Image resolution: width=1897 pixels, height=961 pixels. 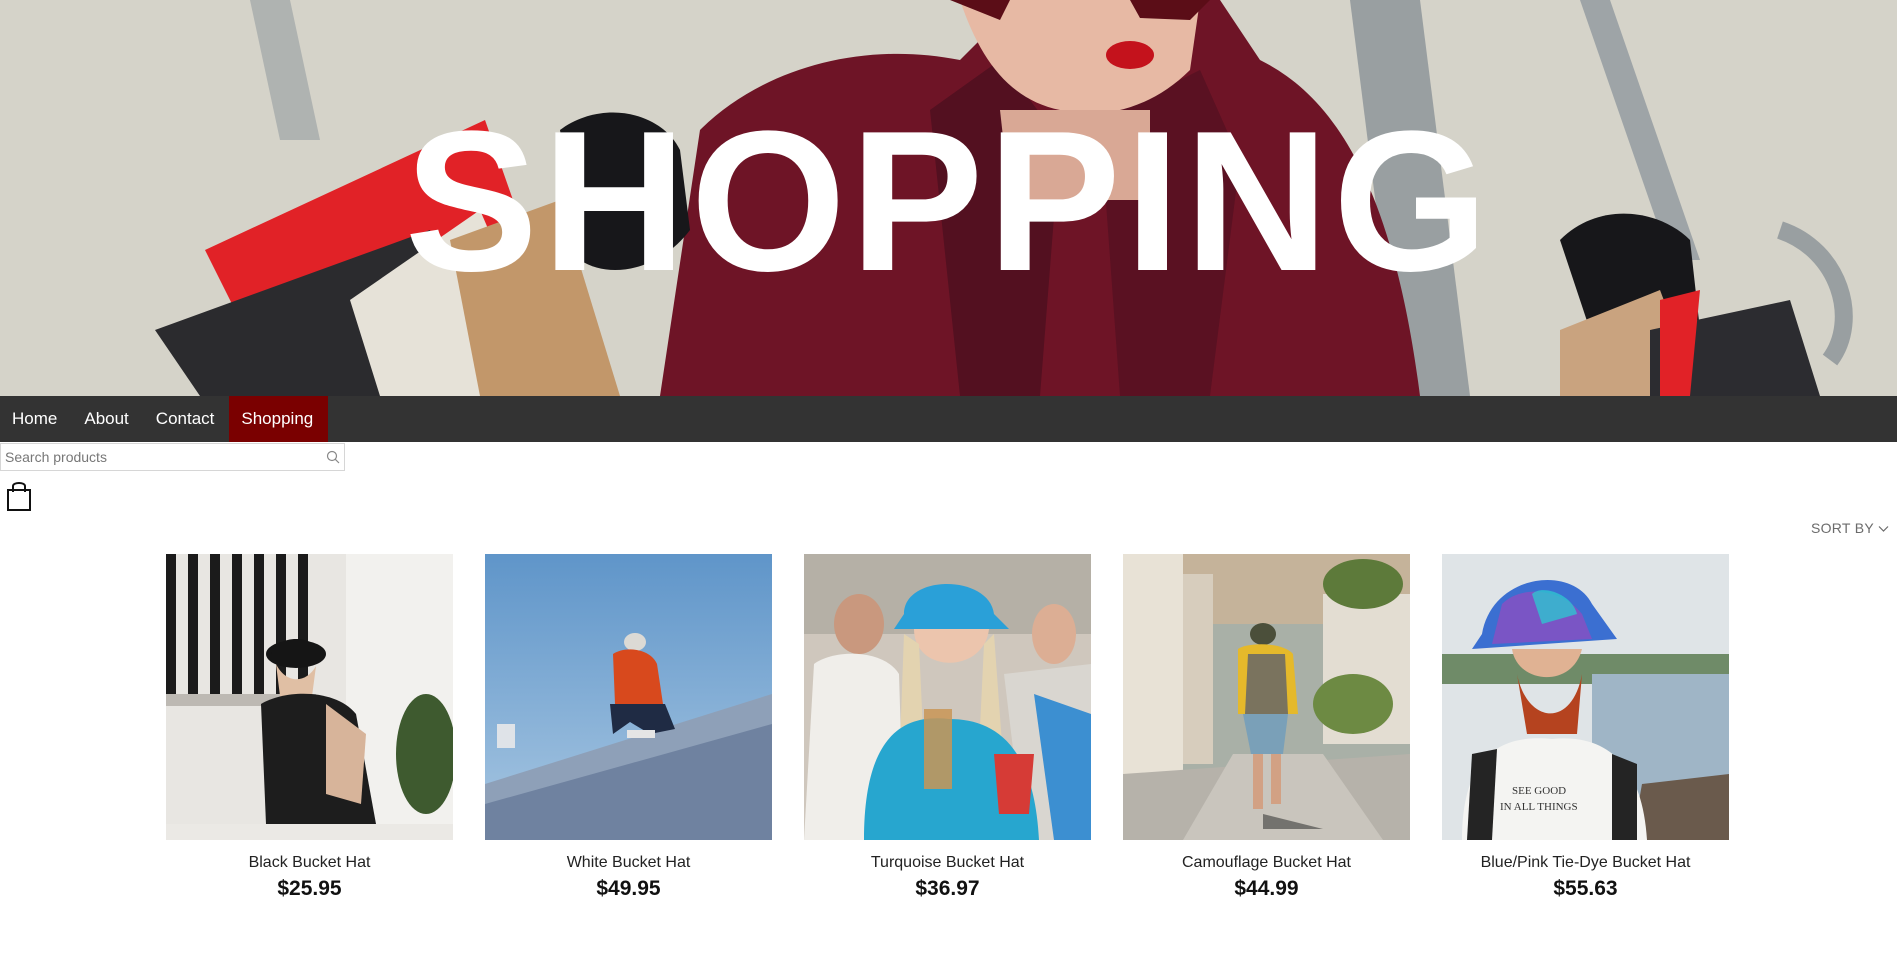 I want to click on product-card: Black Bucket Hat $25.95, so click(x=309, y=727).